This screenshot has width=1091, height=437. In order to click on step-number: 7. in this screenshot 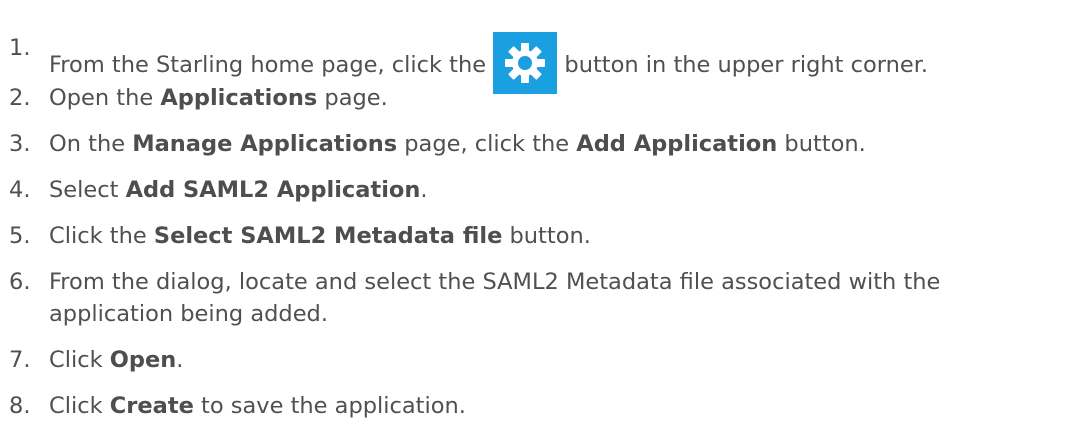, I will do `click(20, 360)`.